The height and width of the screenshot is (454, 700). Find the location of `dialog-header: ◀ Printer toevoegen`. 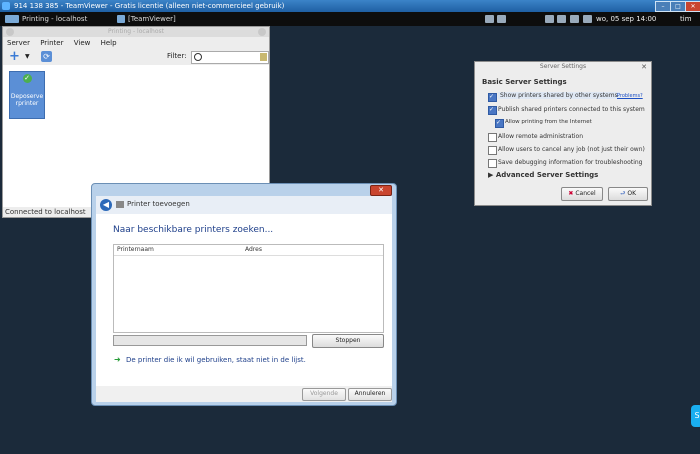

dialog-header: ◀ Printer toevoegen is located at coordinates (244, 205).